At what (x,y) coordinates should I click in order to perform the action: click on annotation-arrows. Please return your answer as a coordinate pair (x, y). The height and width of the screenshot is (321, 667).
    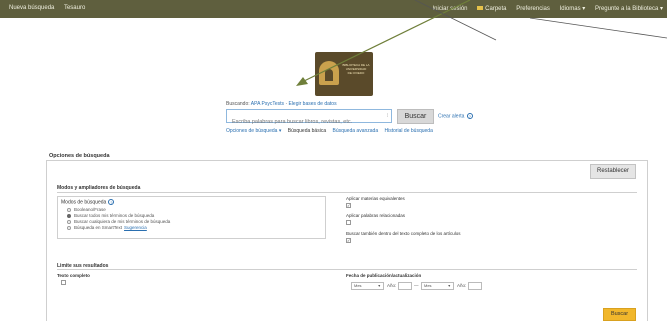
    Looking at the image, I should click on (481, 43).